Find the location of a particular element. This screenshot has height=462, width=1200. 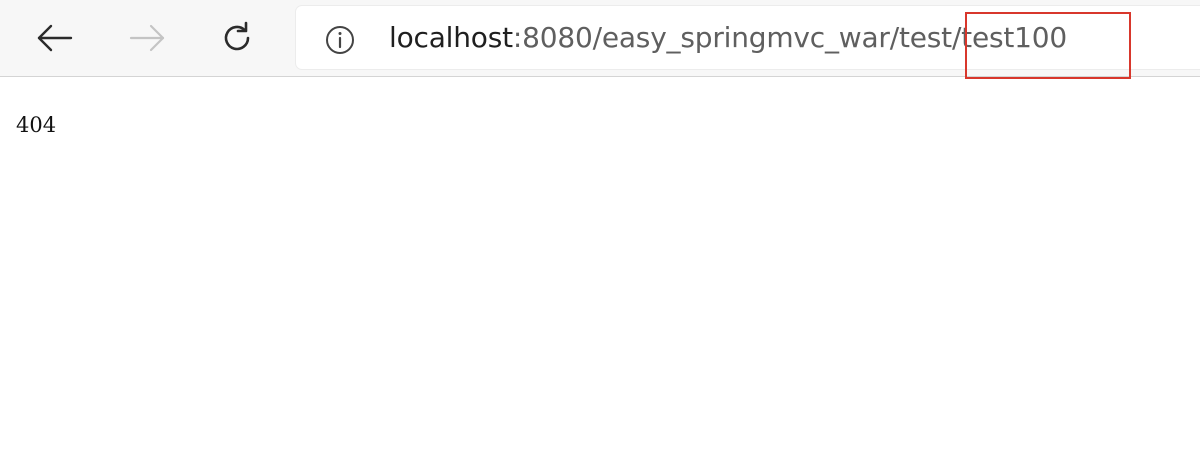

info-circle-icon is located at coordinates (340, 40).